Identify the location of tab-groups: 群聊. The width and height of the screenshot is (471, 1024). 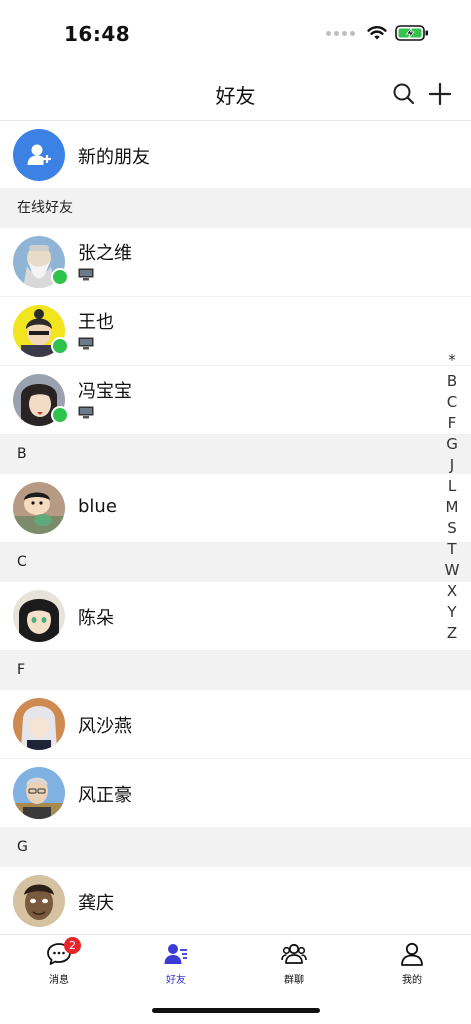
(294, 963).